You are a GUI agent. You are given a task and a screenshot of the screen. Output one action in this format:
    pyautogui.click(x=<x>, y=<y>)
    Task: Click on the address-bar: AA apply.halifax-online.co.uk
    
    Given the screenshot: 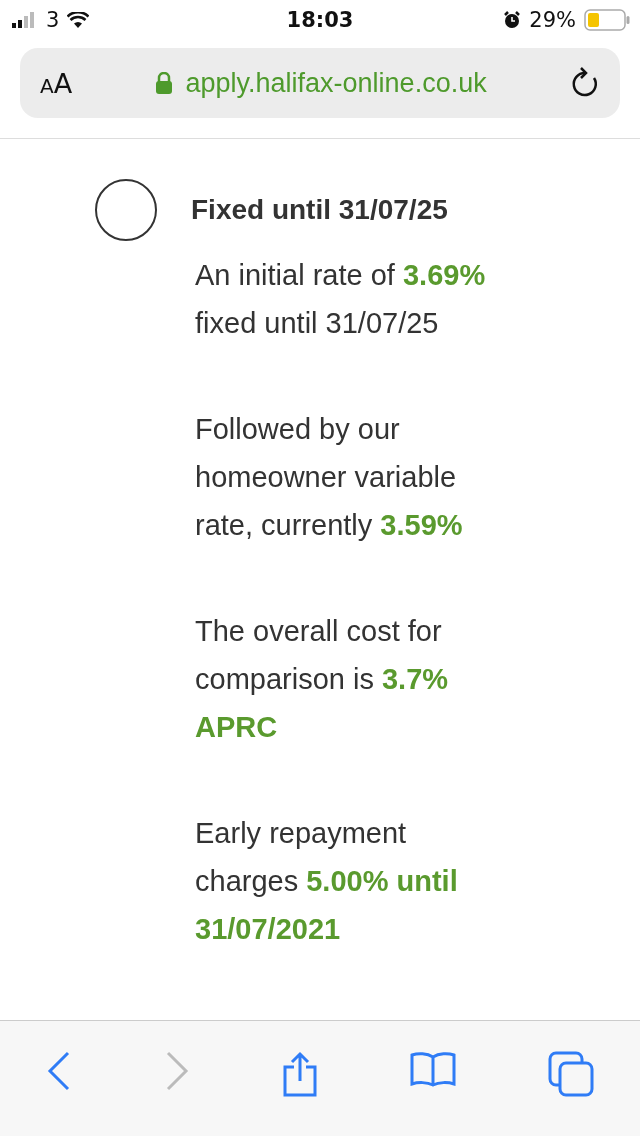 What is the action you would take?
    pyautogui.click(x=320, y=83)
    